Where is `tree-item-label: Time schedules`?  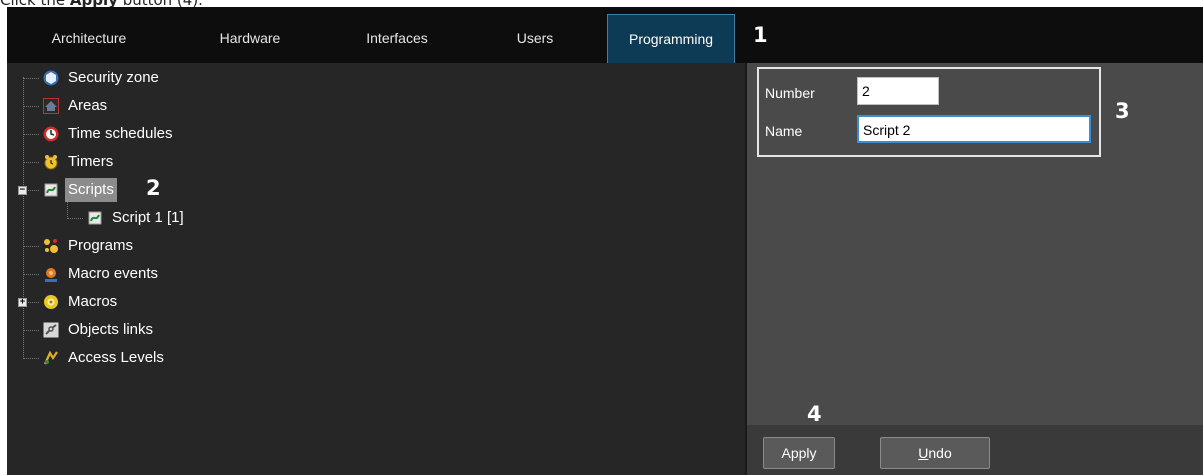 tree-item-label: Time schedules is located at coordinates (120, 133).